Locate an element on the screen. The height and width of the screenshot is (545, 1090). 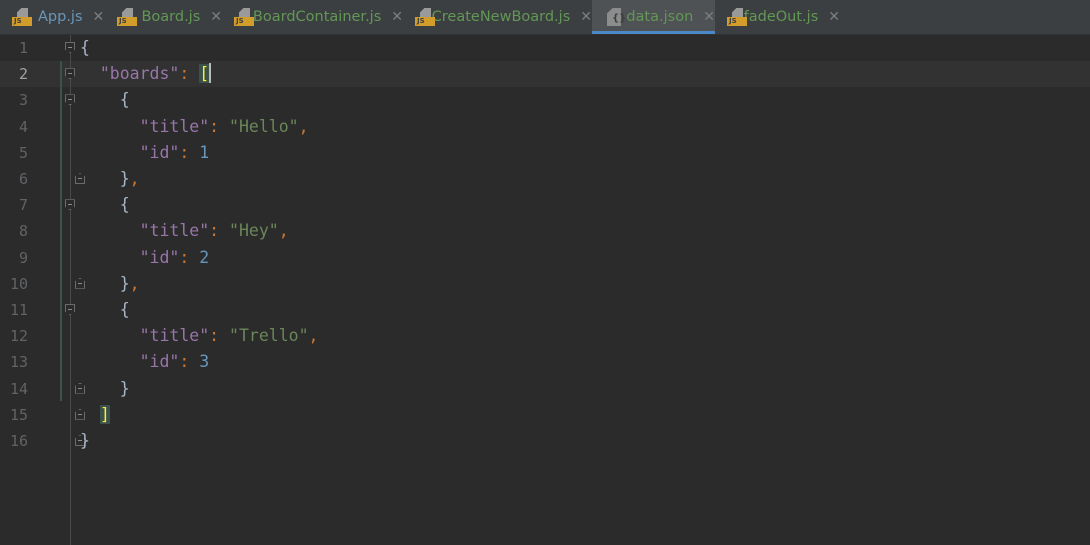
code-token: "boards" is located at coordinates (139, 74).